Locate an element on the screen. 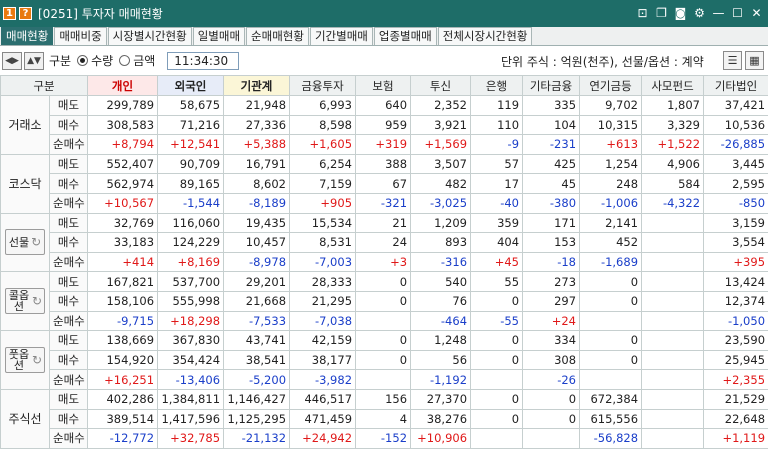 This screenshot has height=472, width=768. group-label-cell: 선물 ↻ is located at coordinates (25, 242).